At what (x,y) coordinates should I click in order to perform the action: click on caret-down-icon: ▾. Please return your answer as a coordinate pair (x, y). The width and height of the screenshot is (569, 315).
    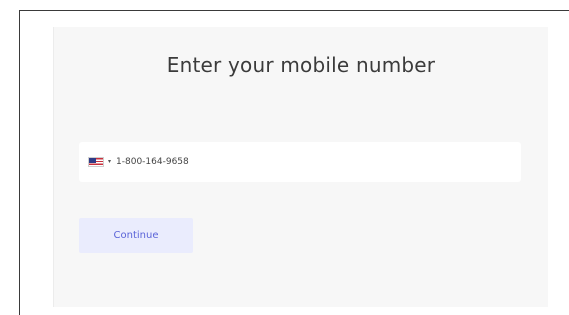
    Looking at the image, I should click on (109, 162).